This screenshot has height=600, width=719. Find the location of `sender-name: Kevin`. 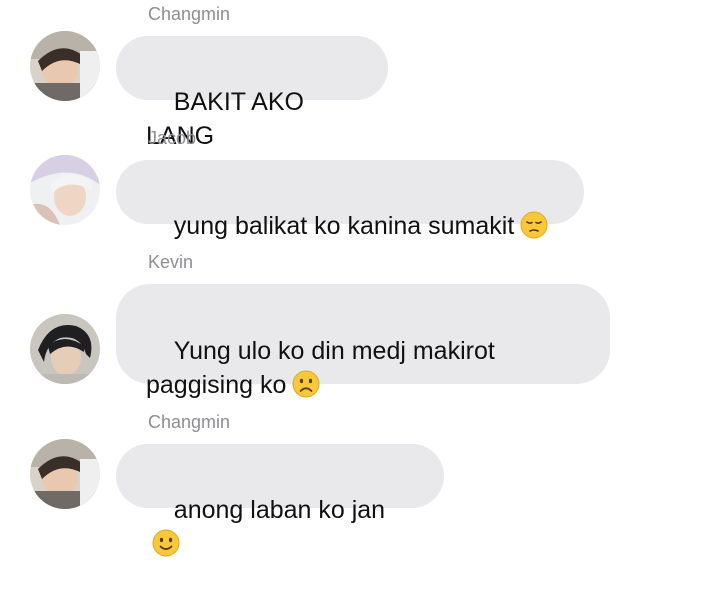

sender-name: Kevin is located at coordinates (171, 262).